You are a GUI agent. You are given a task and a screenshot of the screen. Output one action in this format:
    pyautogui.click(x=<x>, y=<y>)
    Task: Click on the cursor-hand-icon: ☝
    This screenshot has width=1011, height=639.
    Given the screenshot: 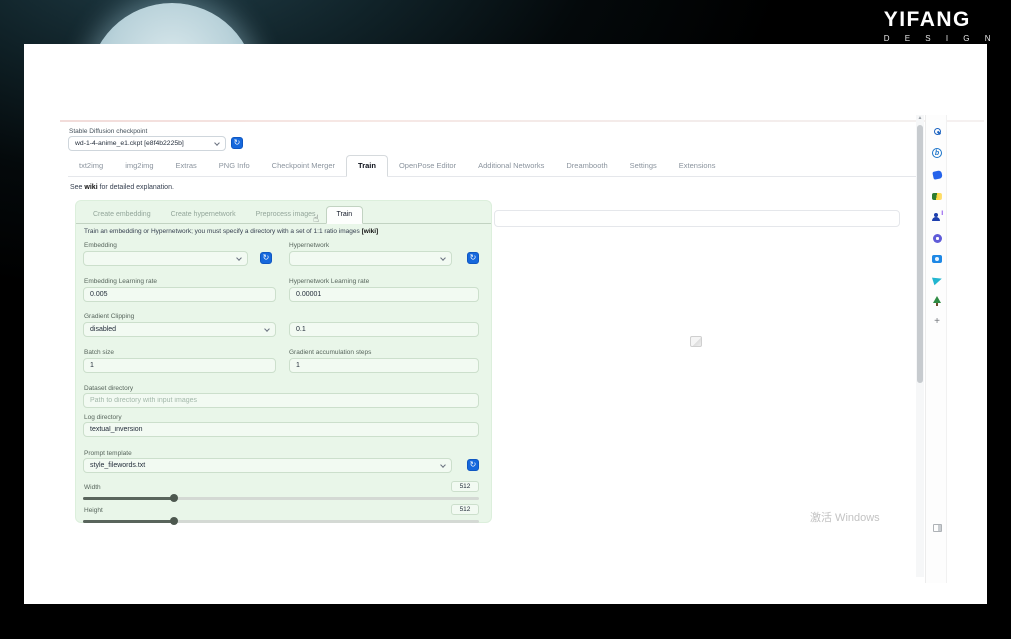 What is the action you would take?
    pyautogui.click(x=316, y=219)
    